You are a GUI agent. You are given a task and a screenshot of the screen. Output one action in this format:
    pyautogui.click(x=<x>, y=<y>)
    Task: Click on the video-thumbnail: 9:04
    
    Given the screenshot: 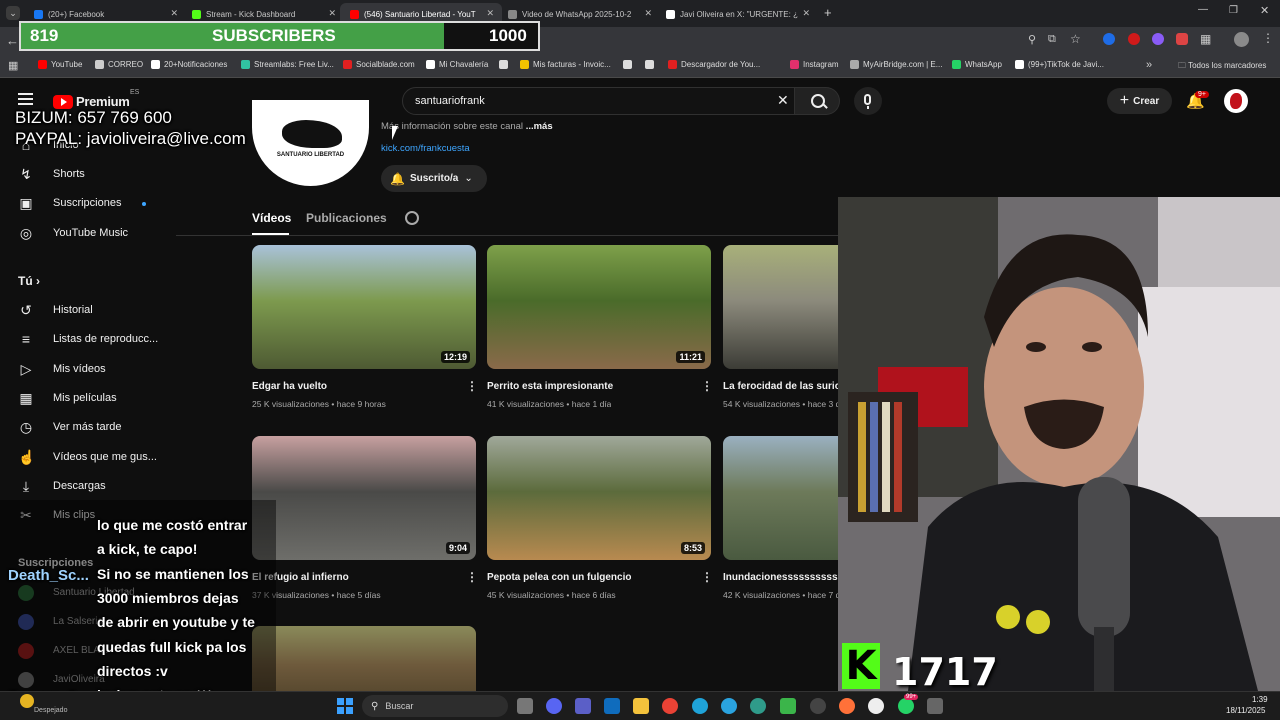 What is the action you would take?
    pyautogui.click(x=364, y=498)
    